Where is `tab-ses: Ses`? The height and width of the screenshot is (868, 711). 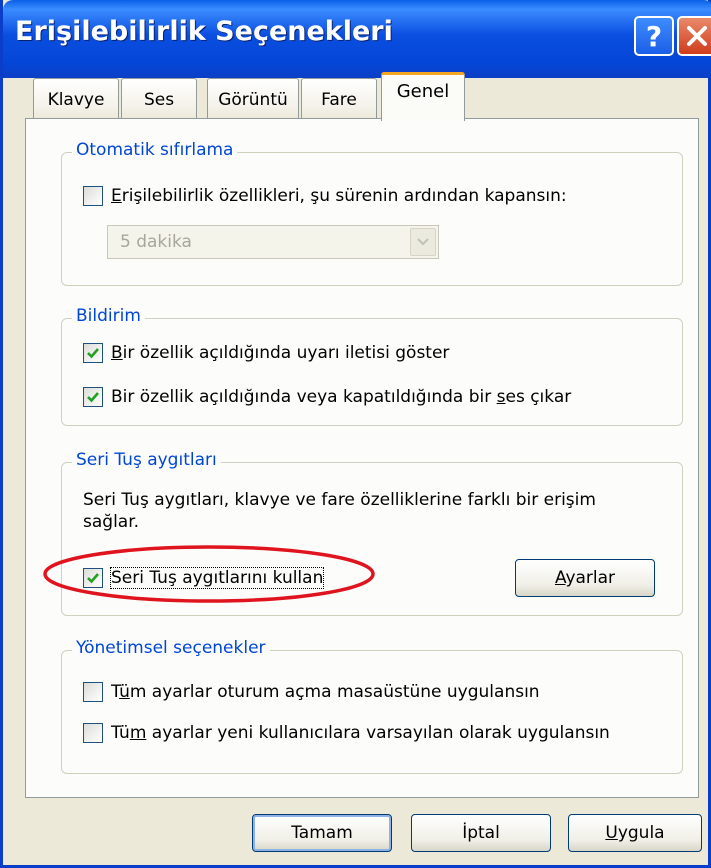
tab-ses: Ses is located at coordinates (159, 99).